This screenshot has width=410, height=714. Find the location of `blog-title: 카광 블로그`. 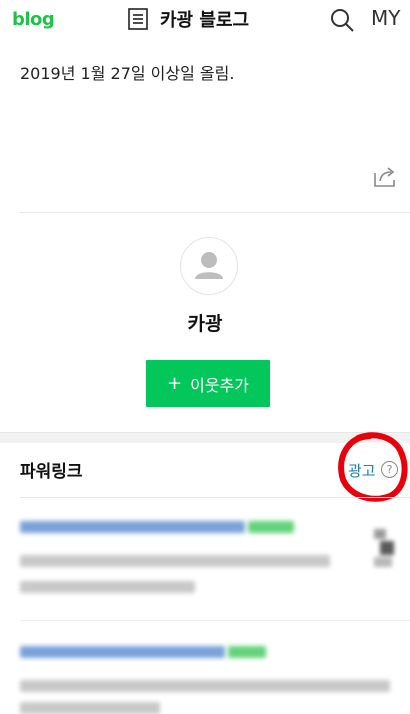

blog-title: 카광 블로그 is located at coordinates (204, 19).